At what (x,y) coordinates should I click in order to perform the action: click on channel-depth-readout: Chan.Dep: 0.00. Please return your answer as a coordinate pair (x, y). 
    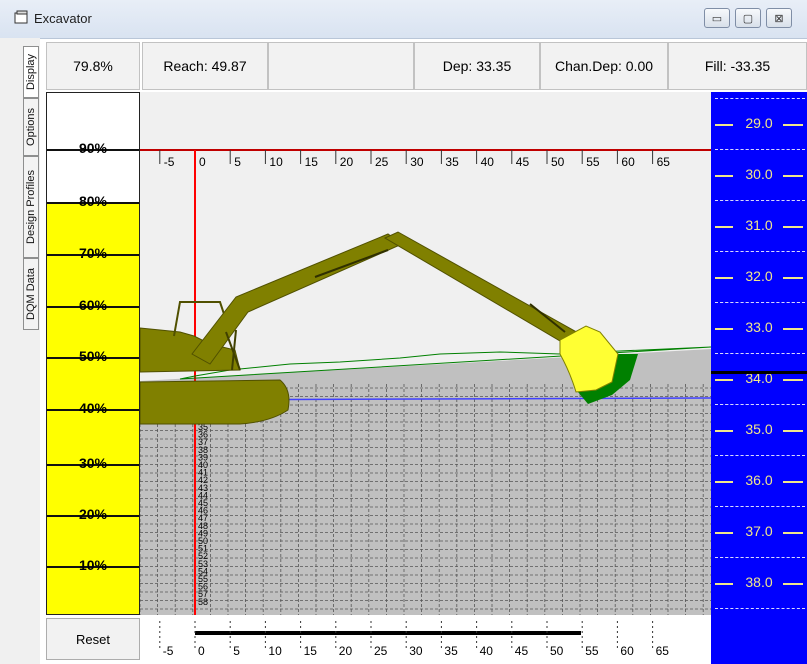
    Looking at the image, I should click on (604, 66).